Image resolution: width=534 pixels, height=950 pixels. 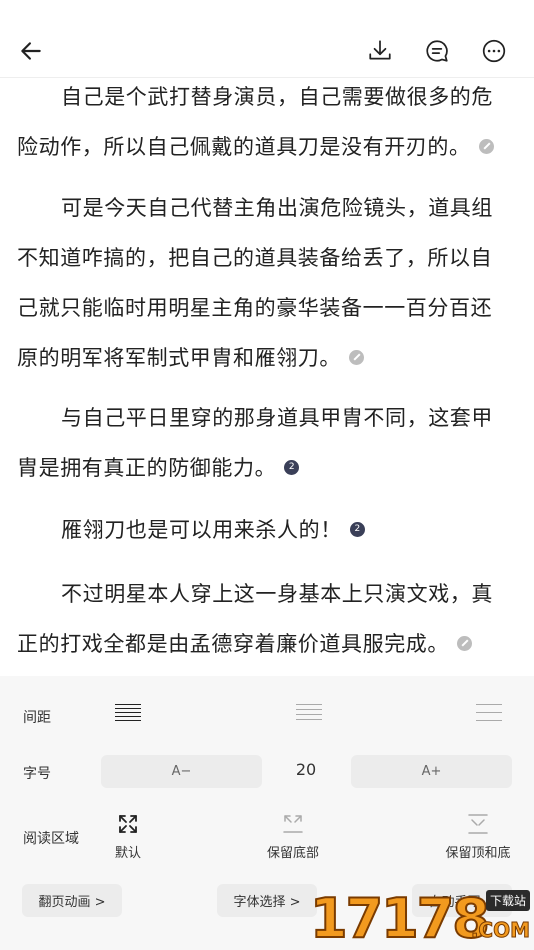 I want to click on area-option-label: 保留顶和底, so click(x=478, y=853).